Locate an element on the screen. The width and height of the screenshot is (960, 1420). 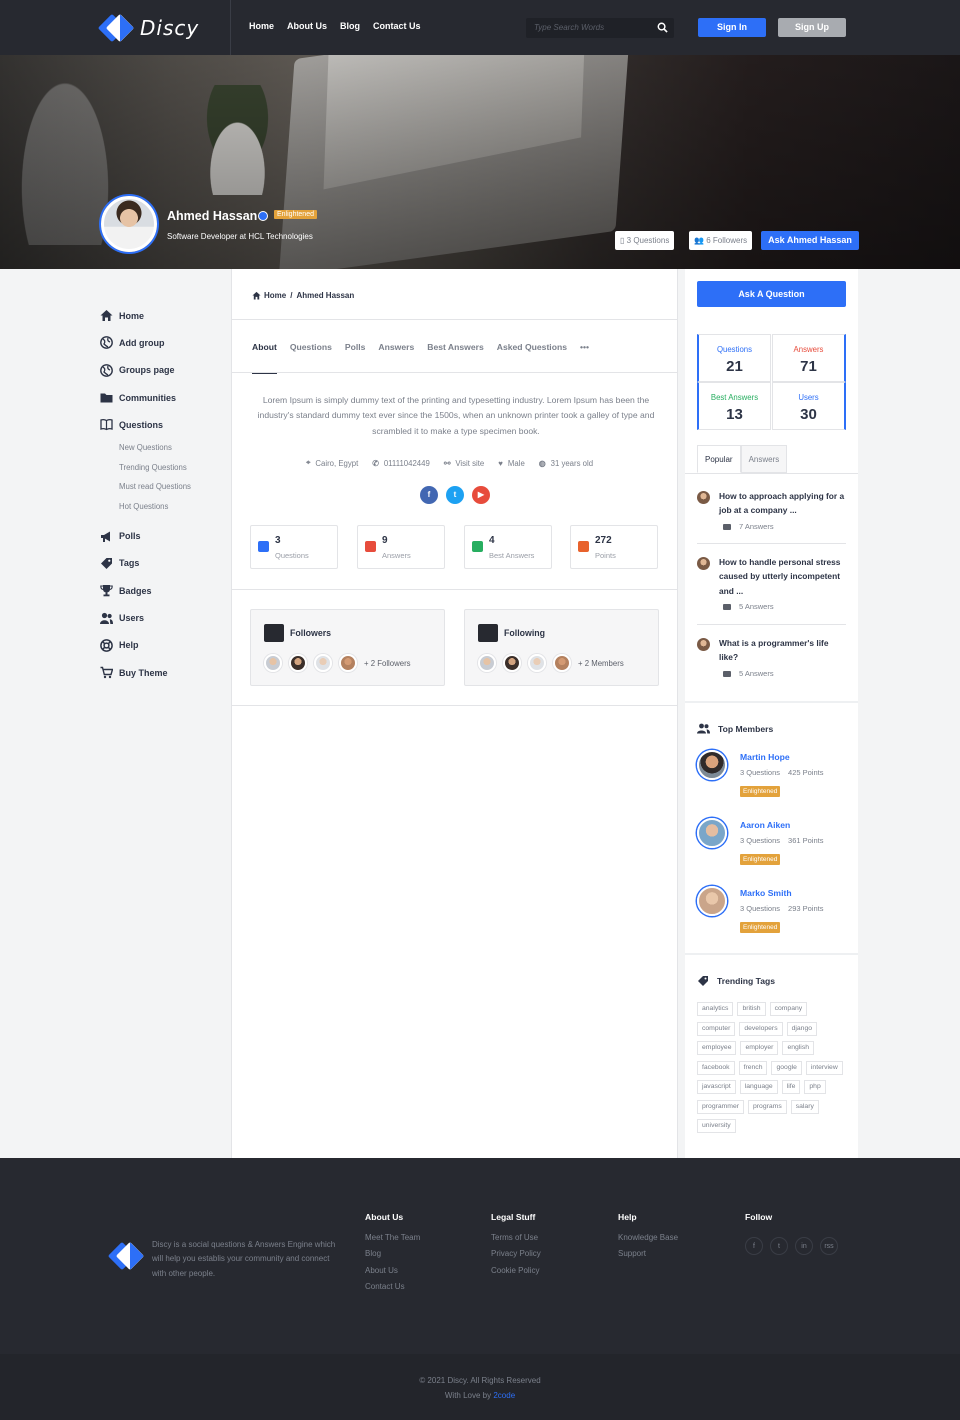
footer-logo-icon is located at coordinates (126, 1256).